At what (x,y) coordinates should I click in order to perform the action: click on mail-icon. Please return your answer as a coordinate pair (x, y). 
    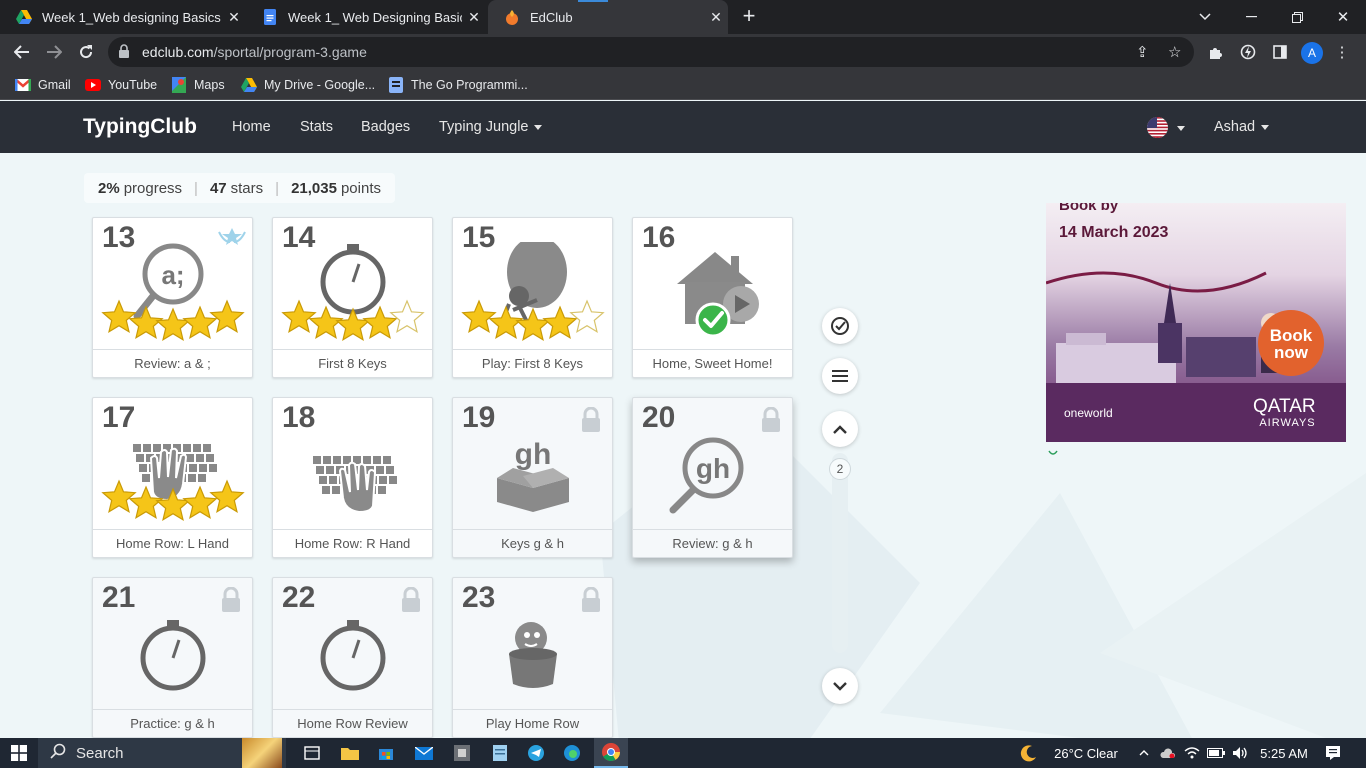
    Looking at the image, I should click on (424, 753).